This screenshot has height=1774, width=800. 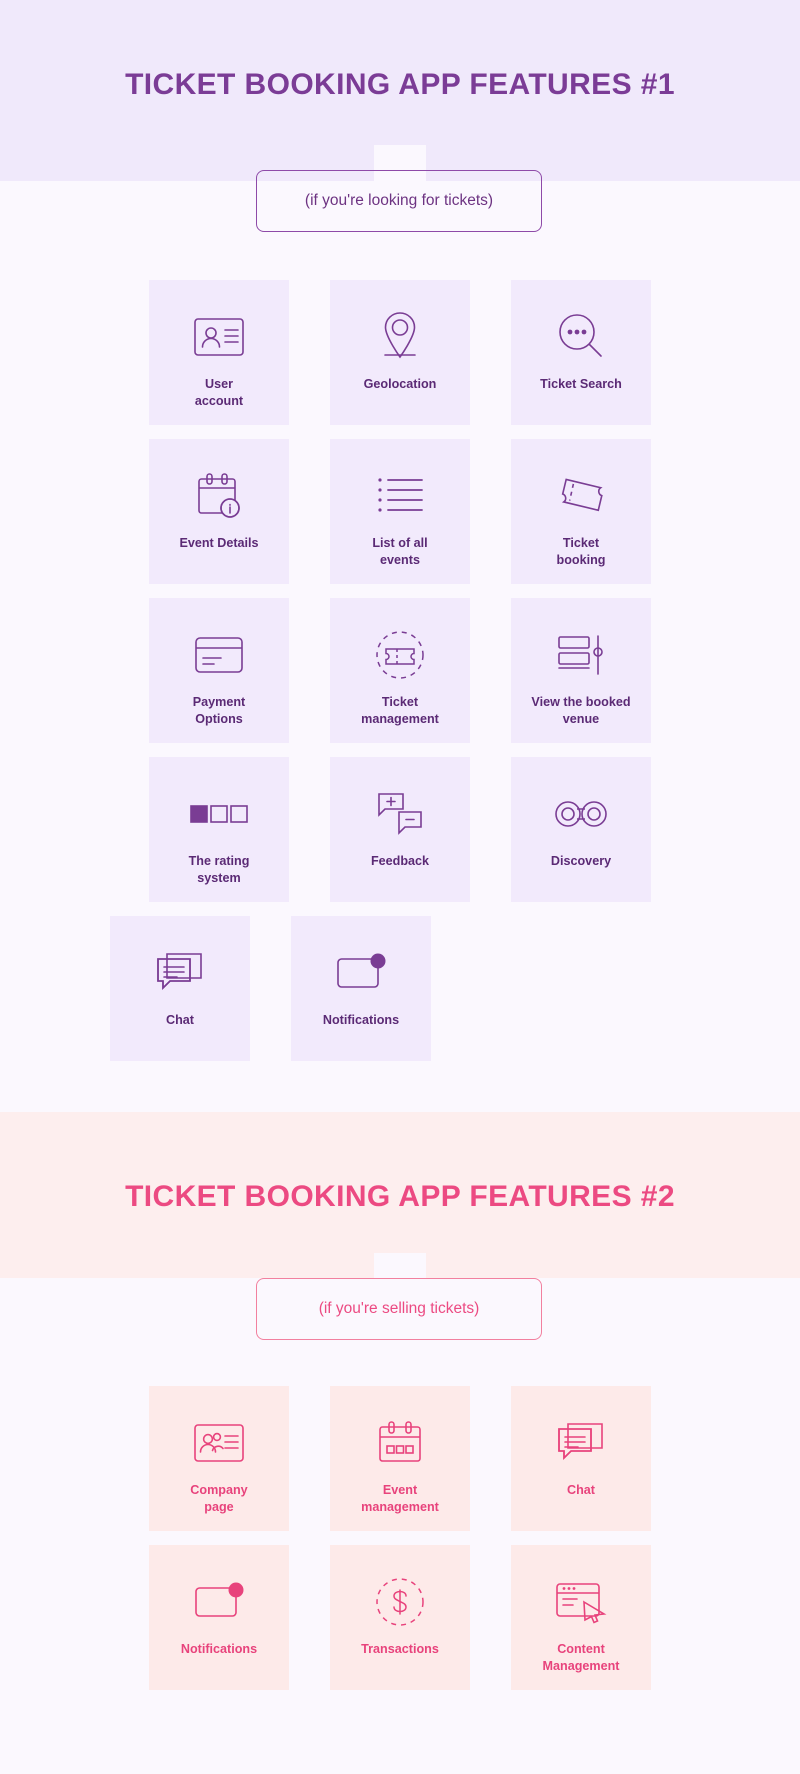 I want to click on ticket-search-icon, so click(x=581, y=337).